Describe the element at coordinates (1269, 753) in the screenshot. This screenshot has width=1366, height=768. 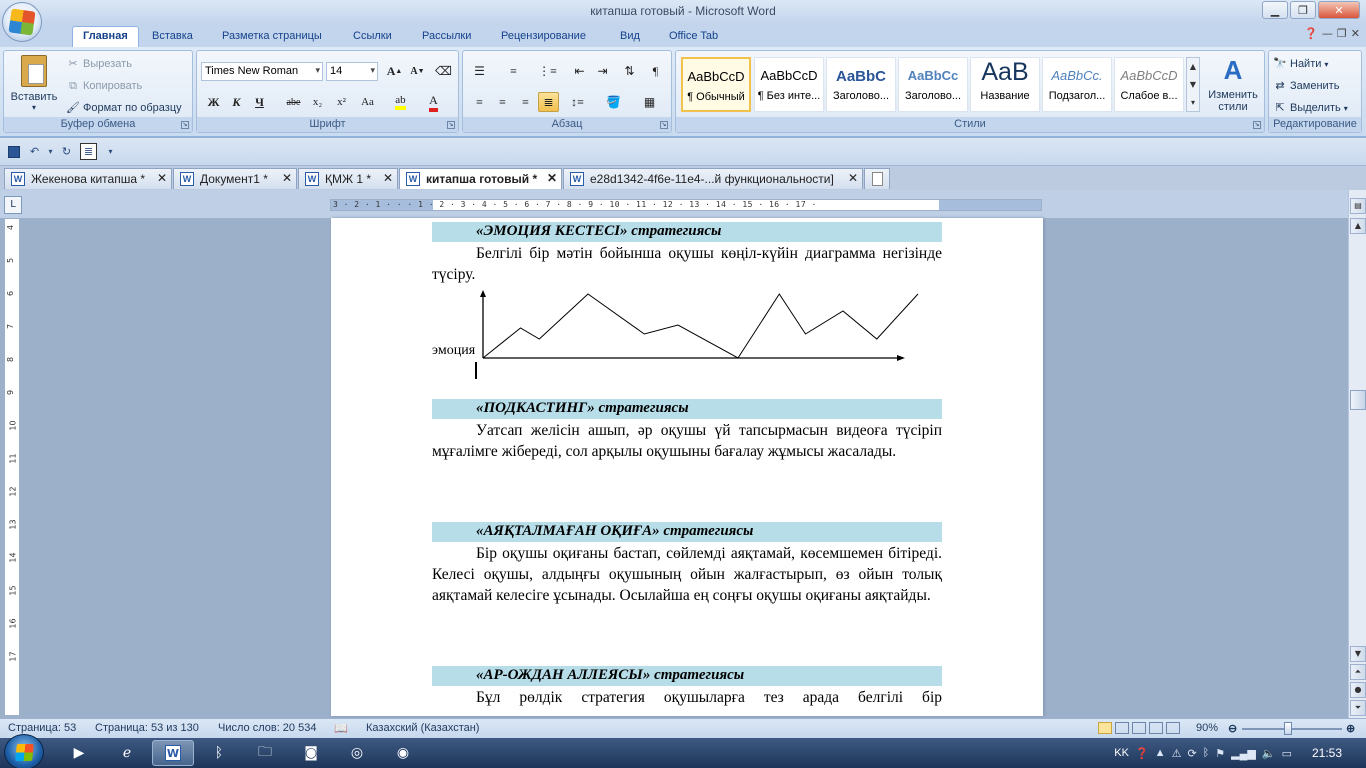
I see `volume-icon: 🔈` at that location.